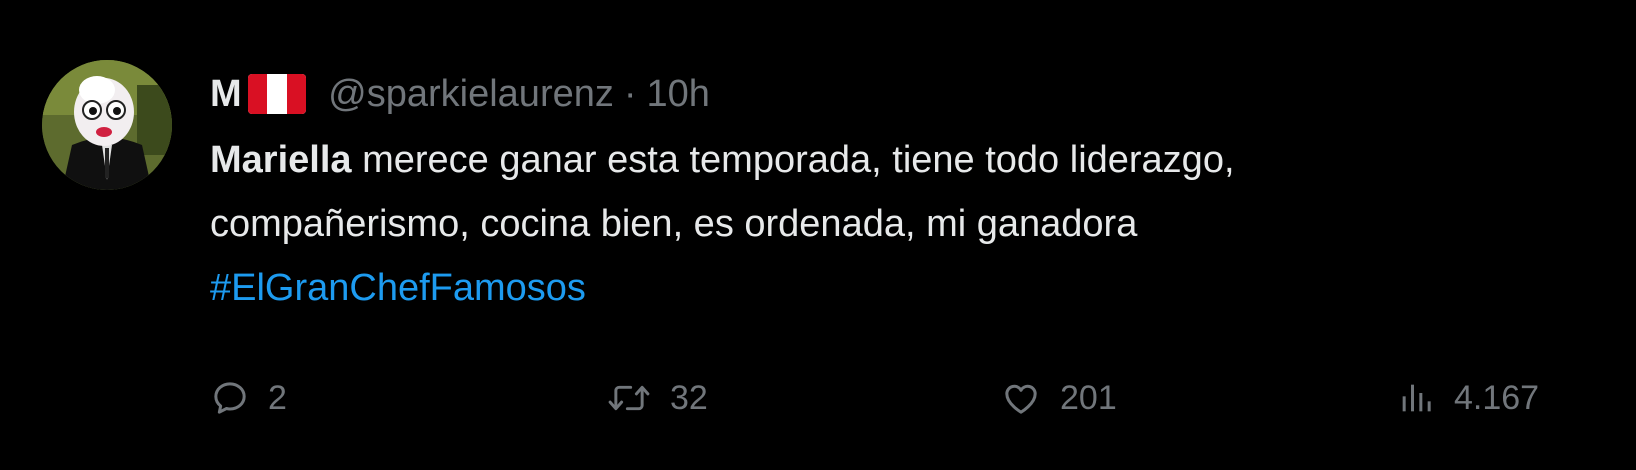  I want to click on tweet-bold-lead: Mariella, so click(281, 160).